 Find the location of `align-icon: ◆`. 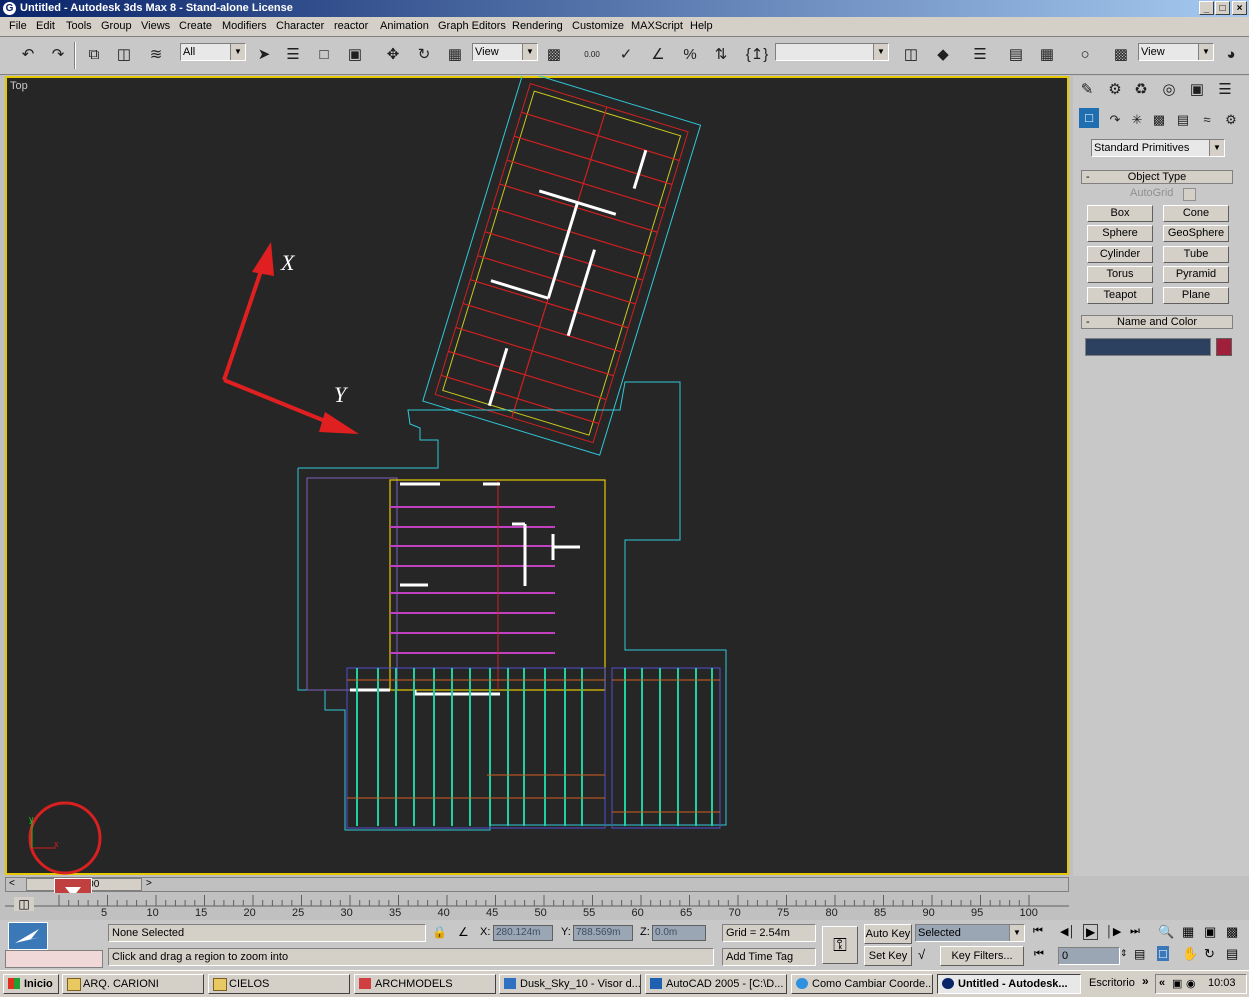

align-icon: ◆ is located at coordinates (943, 55).